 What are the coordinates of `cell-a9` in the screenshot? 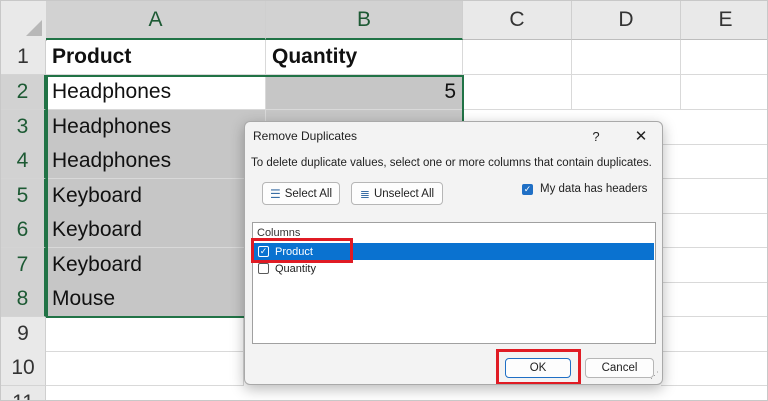 It's located at (145, 334).